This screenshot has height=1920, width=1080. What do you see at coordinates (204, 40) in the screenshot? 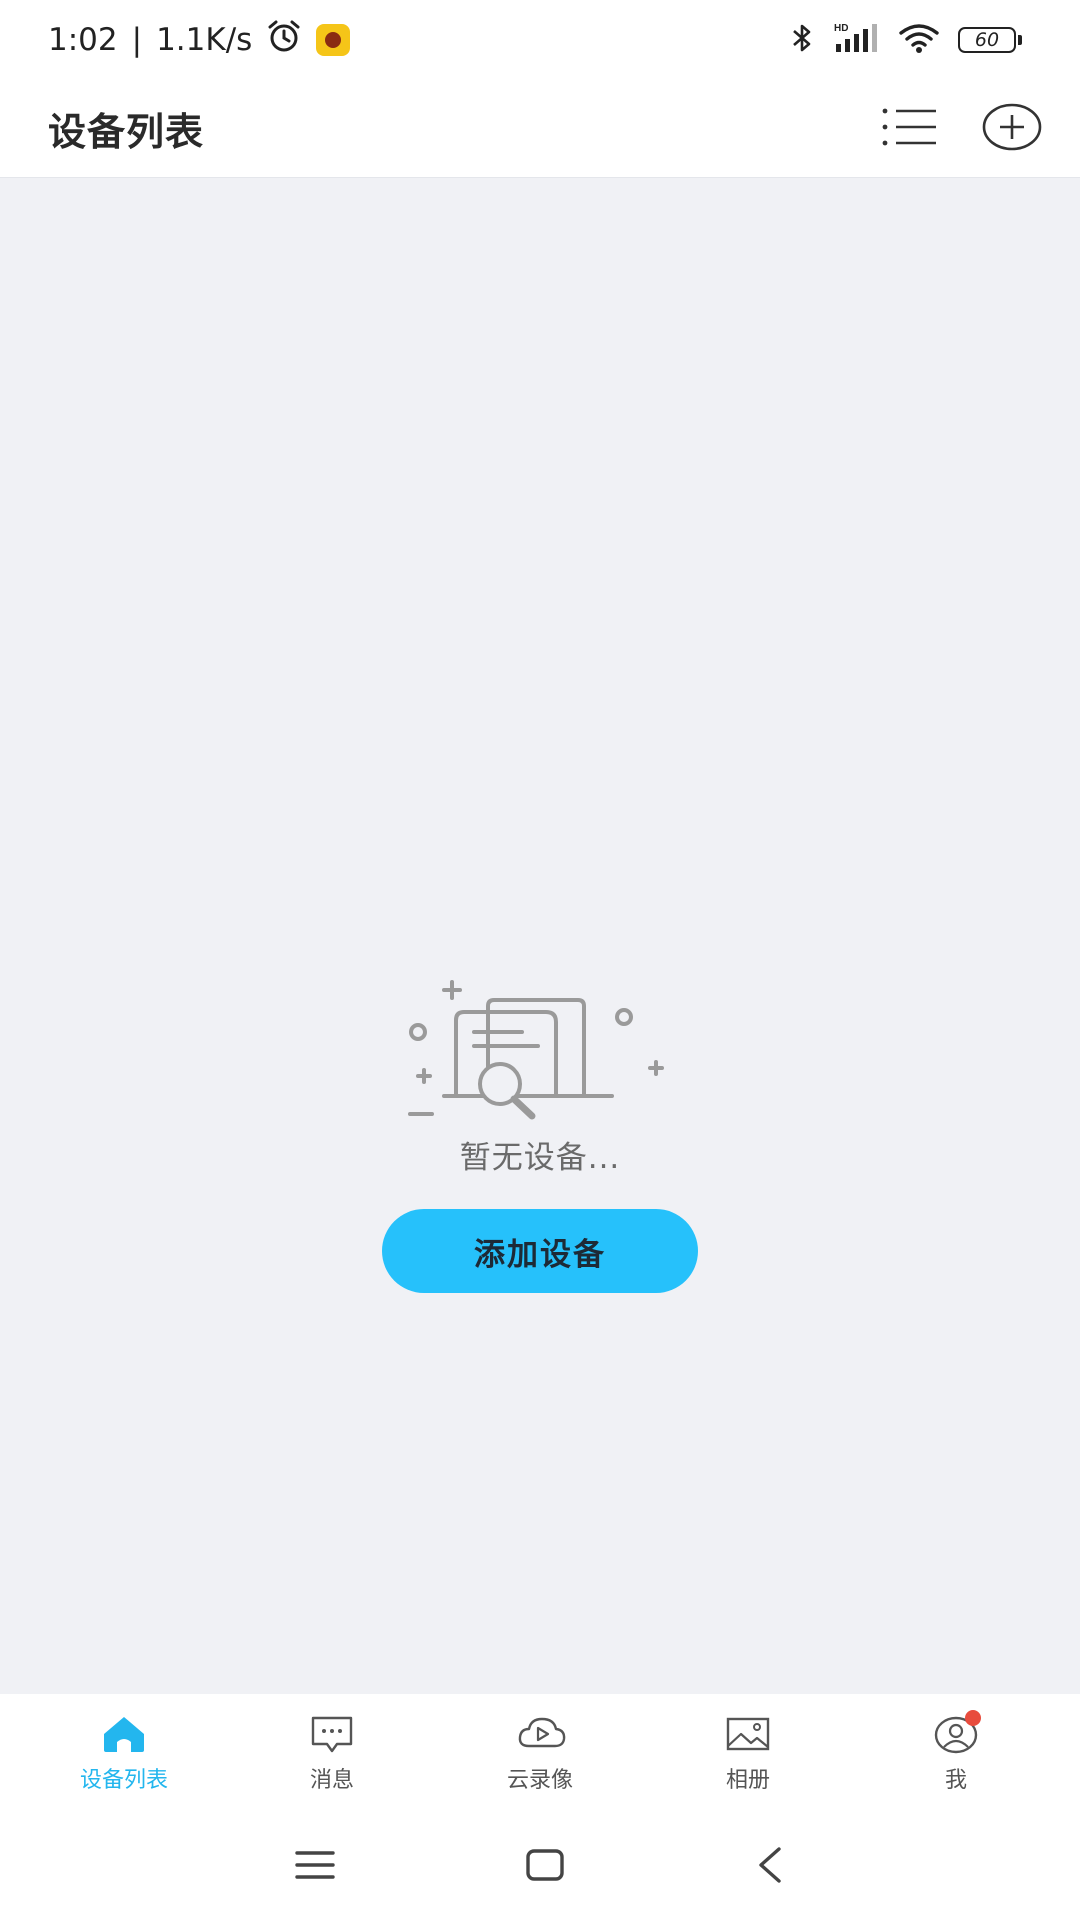
I see `network-speed: 1.1K/s` at bounding box center [204, 40].